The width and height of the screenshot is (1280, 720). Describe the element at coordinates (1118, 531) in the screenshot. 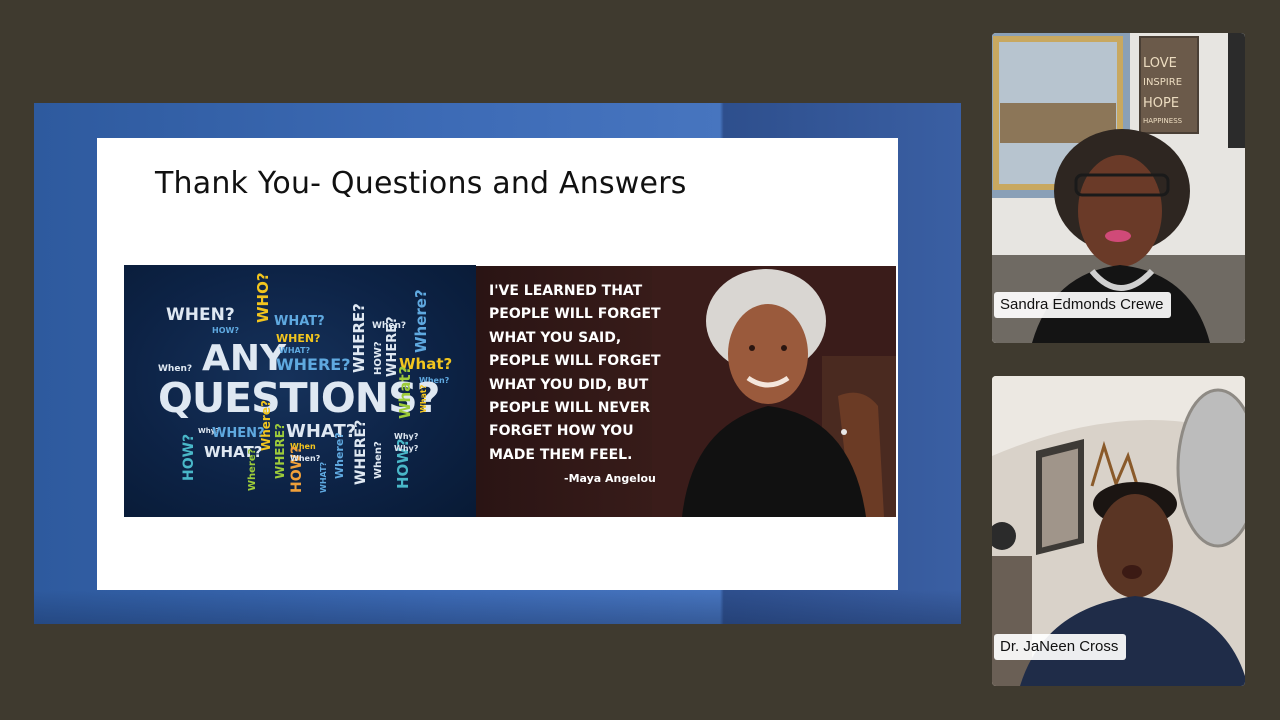

I see `participant-video-tile: Dr. JaNeen Cross` at that location.